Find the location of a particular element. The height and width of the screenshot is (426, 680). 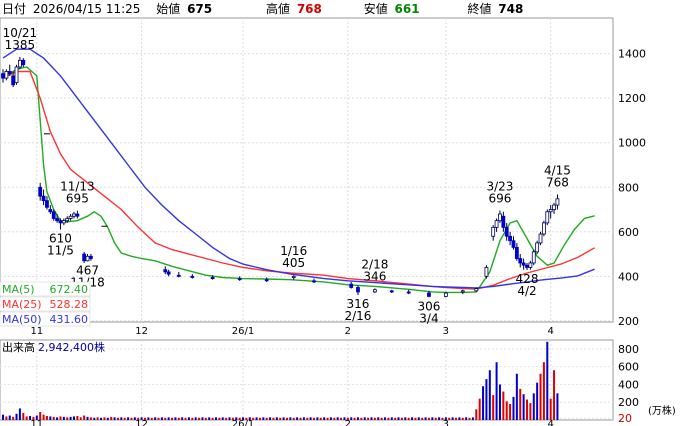

price-x-tick-label: 12 is located at coordinates (141, 331).